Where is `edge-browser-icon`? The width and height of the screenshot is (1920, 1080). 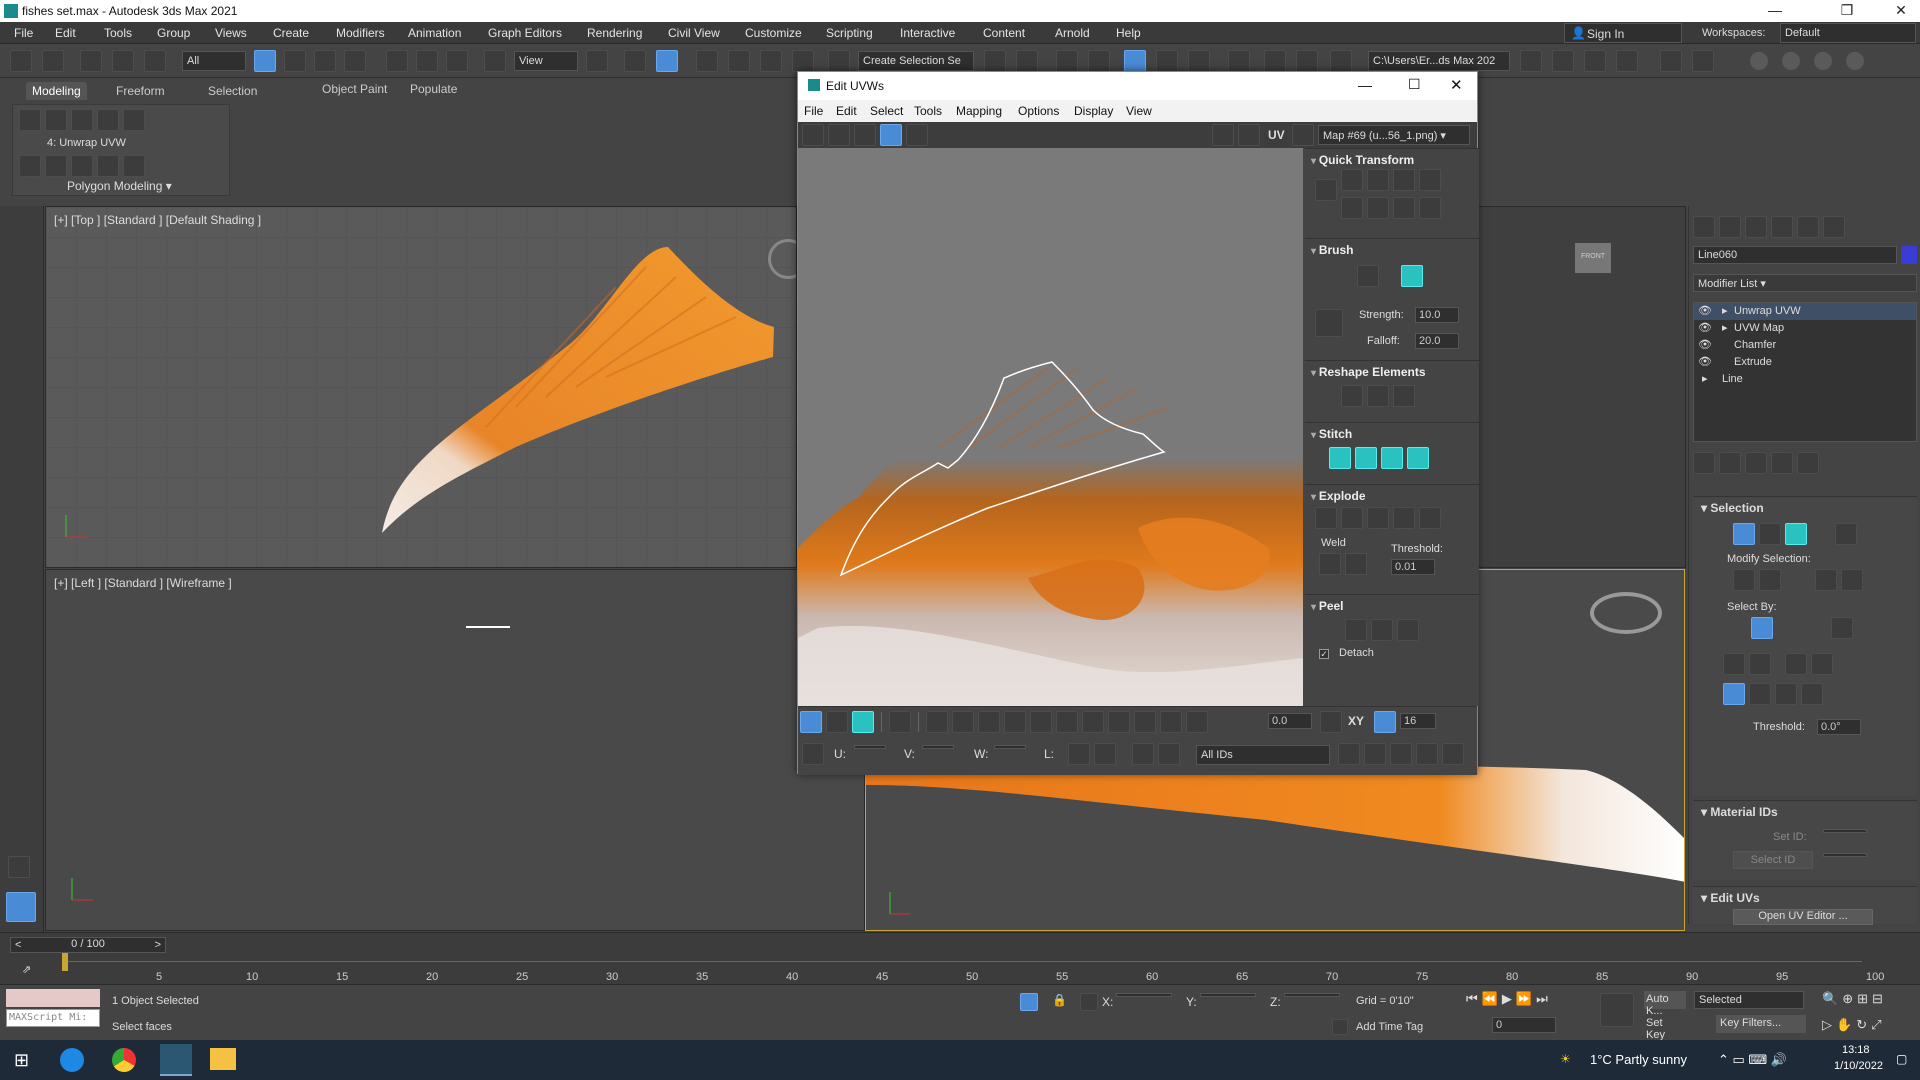 edge-browser-icon is located at coordinates (72, 1060).